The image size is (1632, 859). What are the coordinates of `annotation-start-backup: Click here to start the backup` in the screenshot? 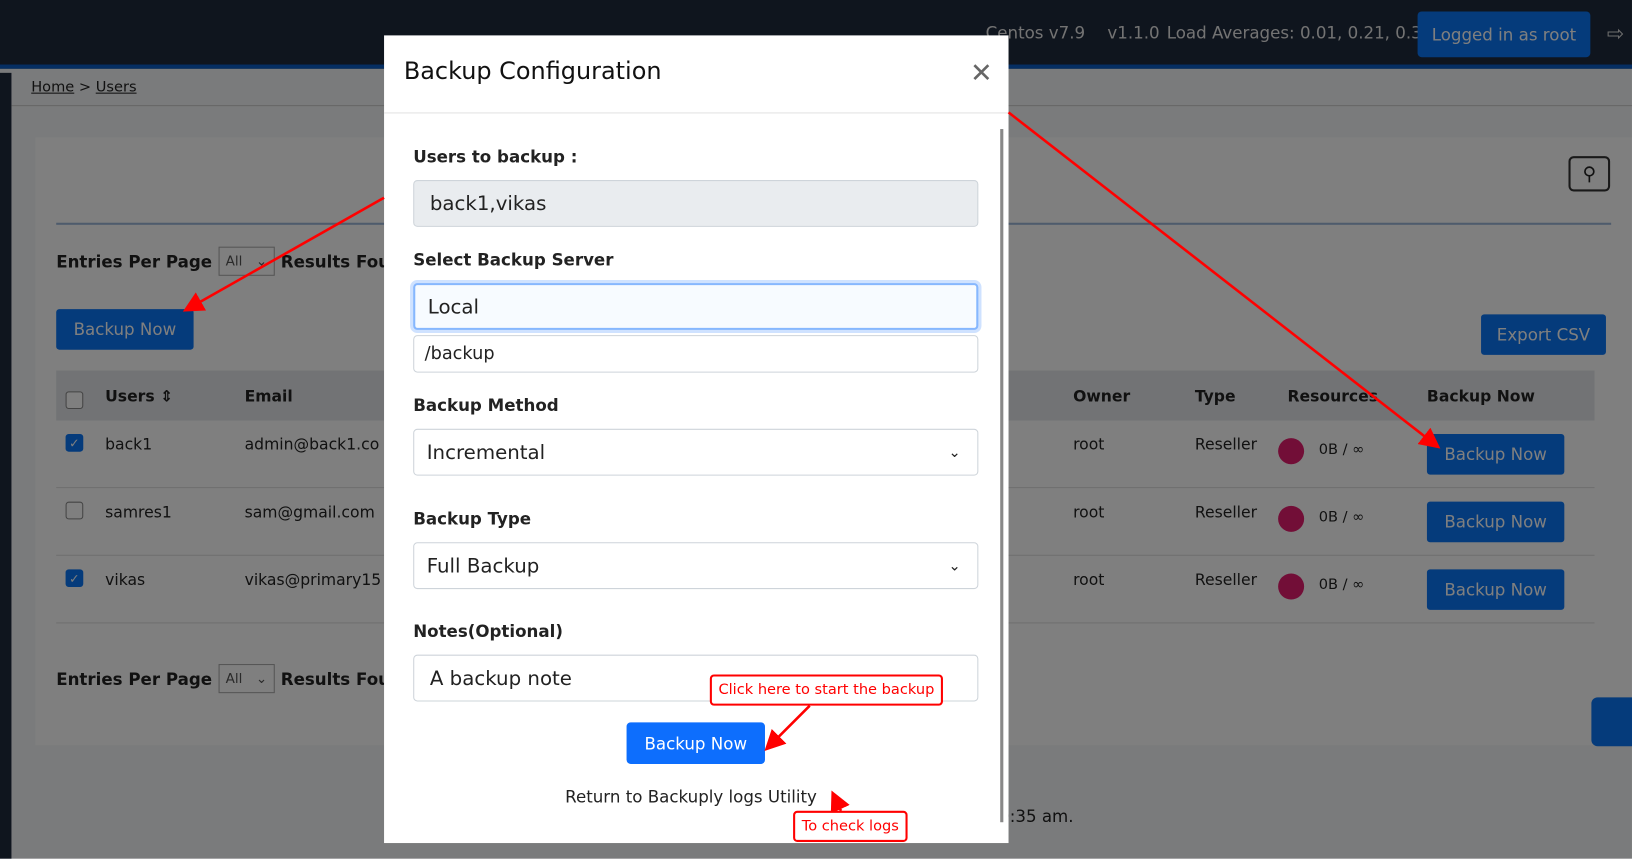 It's located at (826, 690).